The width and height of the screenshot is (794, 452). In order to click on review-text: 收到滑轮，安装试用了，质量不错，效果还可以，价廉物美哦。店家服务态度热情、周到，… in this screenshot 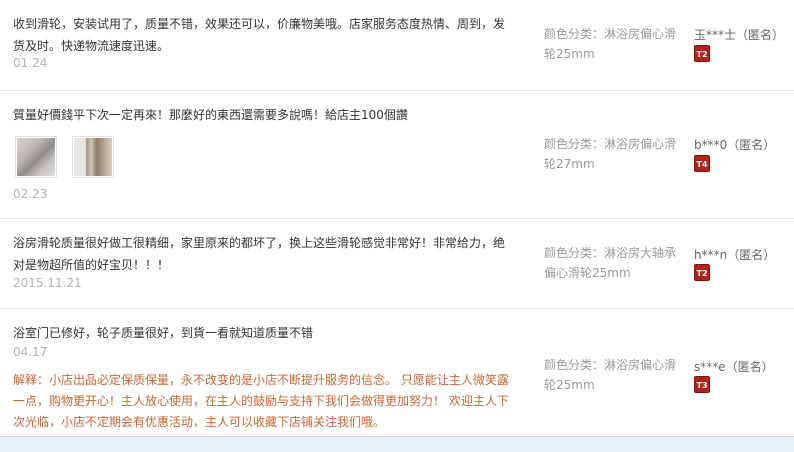, I will do `click(259, 35)`.